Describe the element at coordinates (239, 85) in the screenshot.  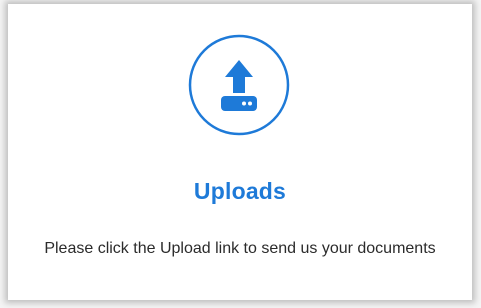
I see `upload-icon` at that location.